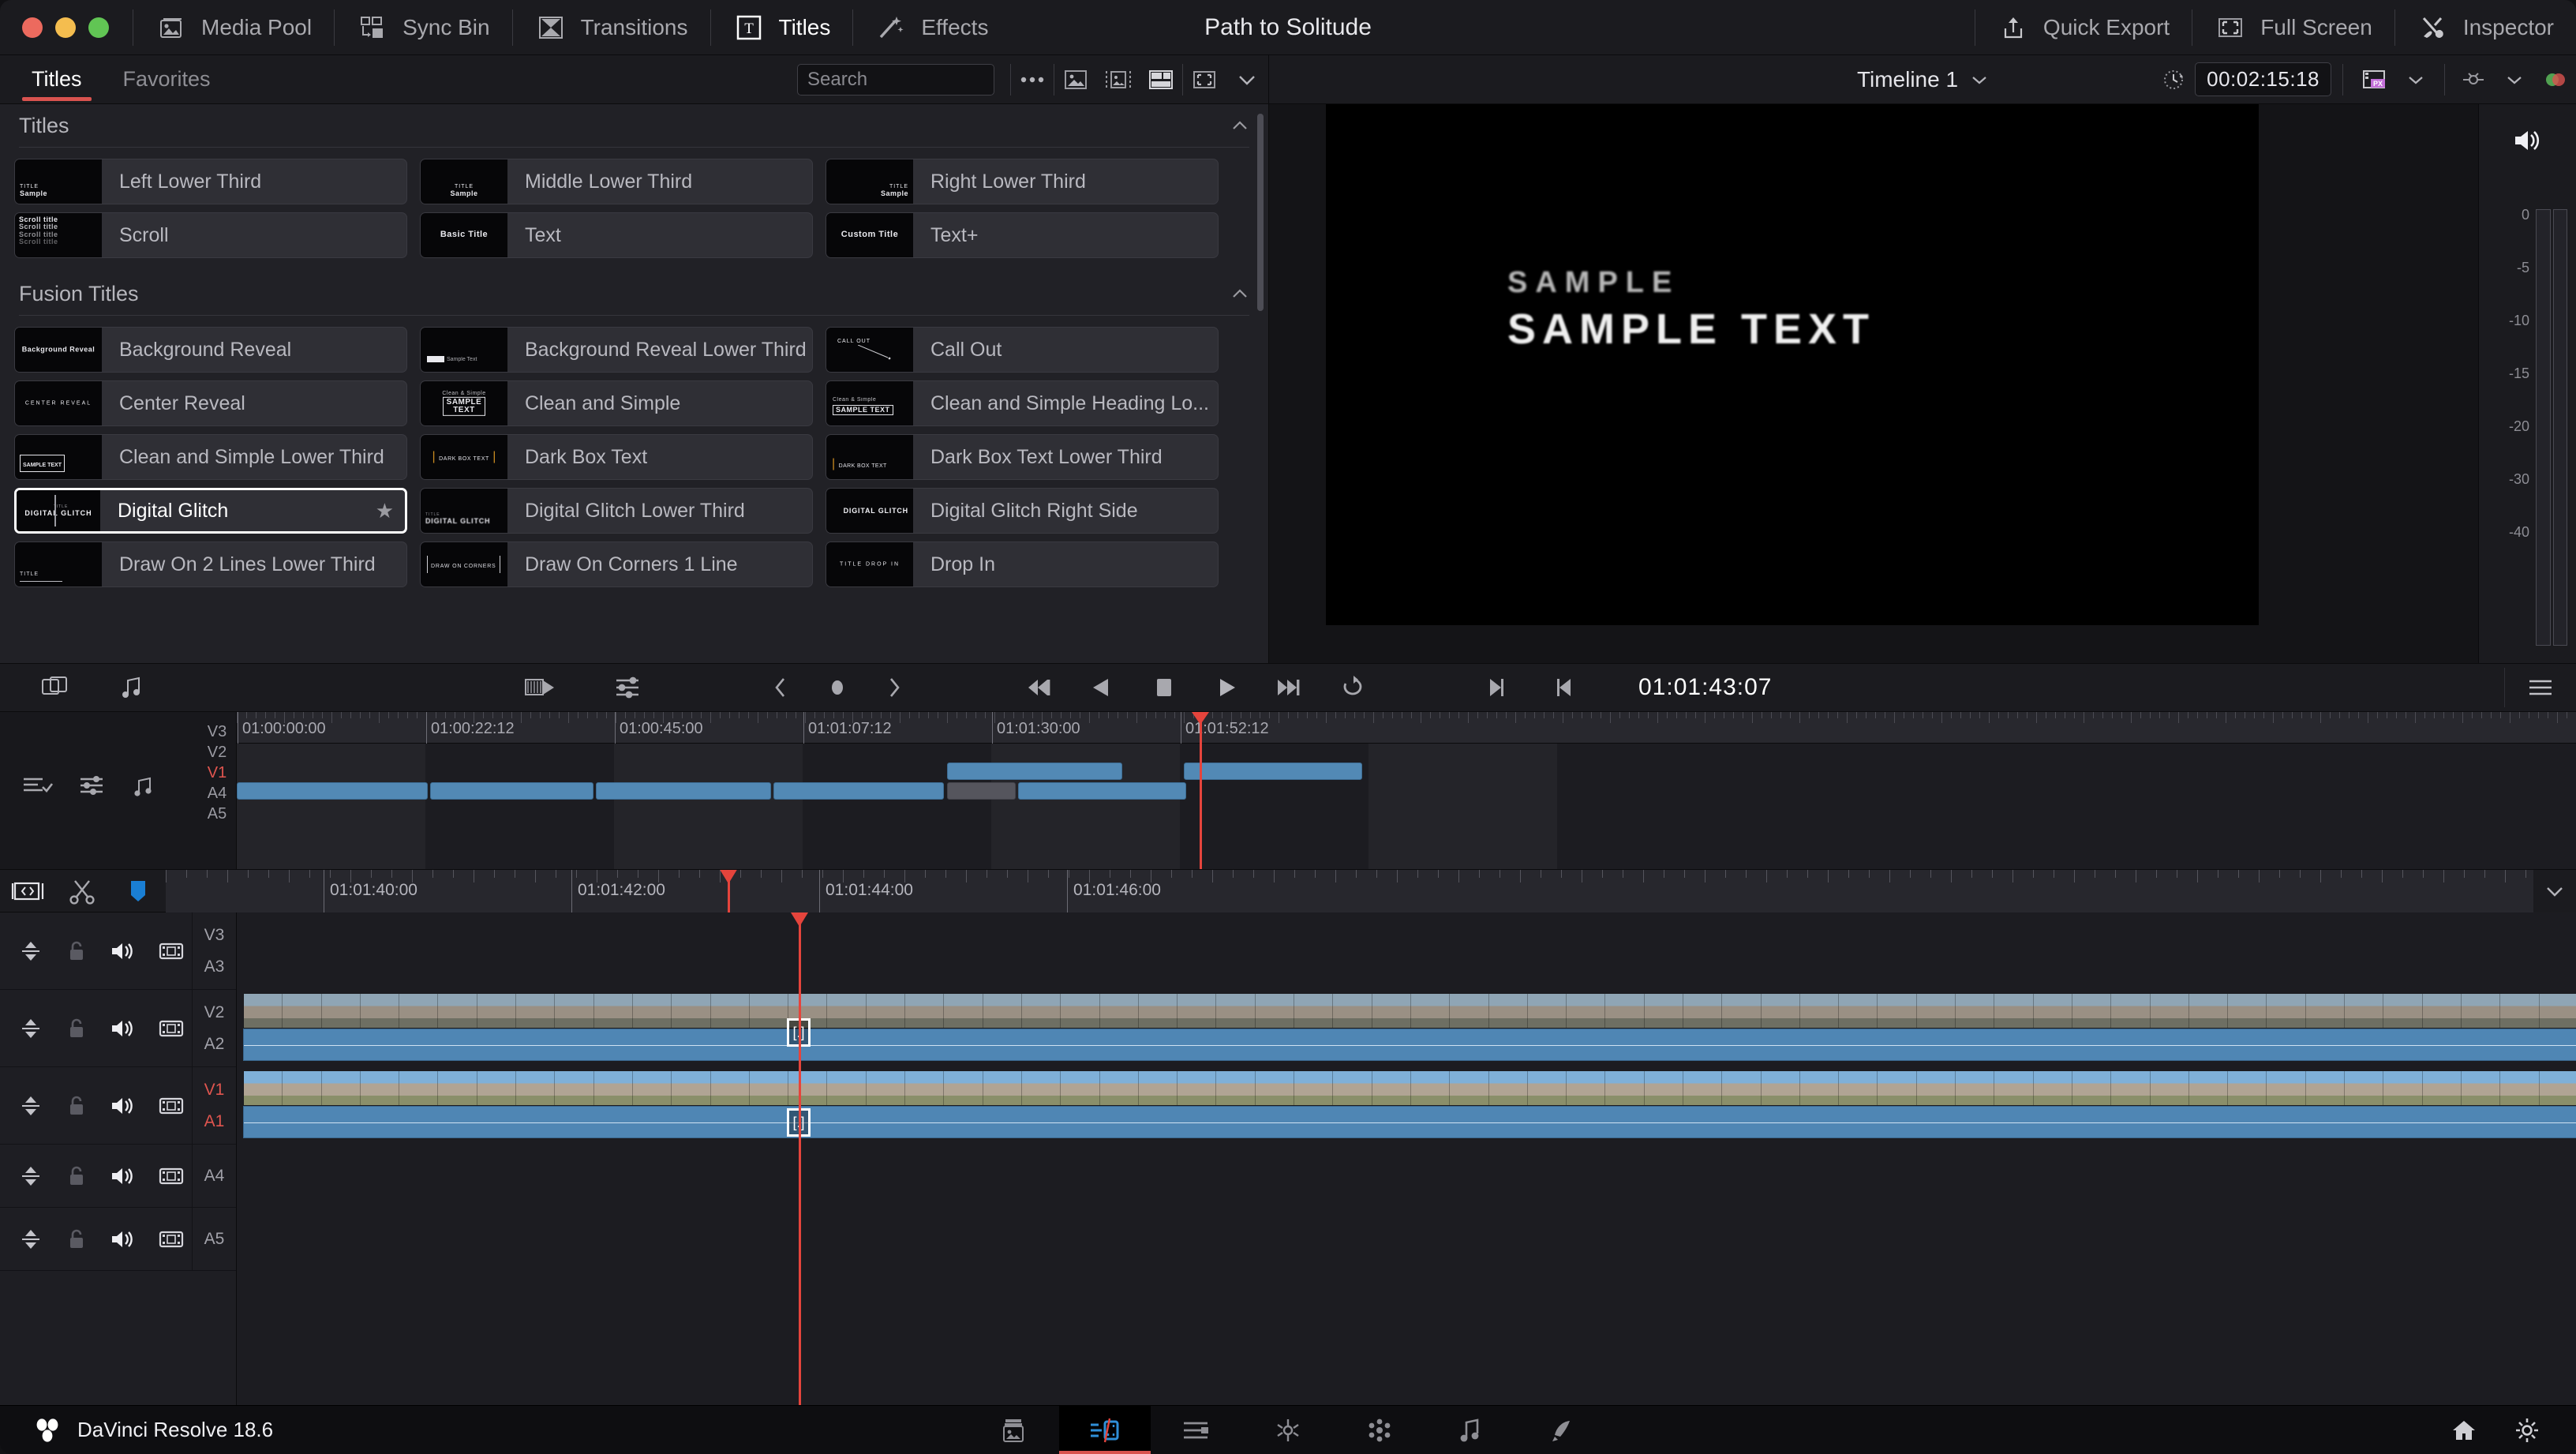 The width and height of the screenshot is (2576, 1454). What do you see at coordinates (1013, 1430) in the screenshot?
I see `media-page-icon` at bounding box center [1013, 1430].